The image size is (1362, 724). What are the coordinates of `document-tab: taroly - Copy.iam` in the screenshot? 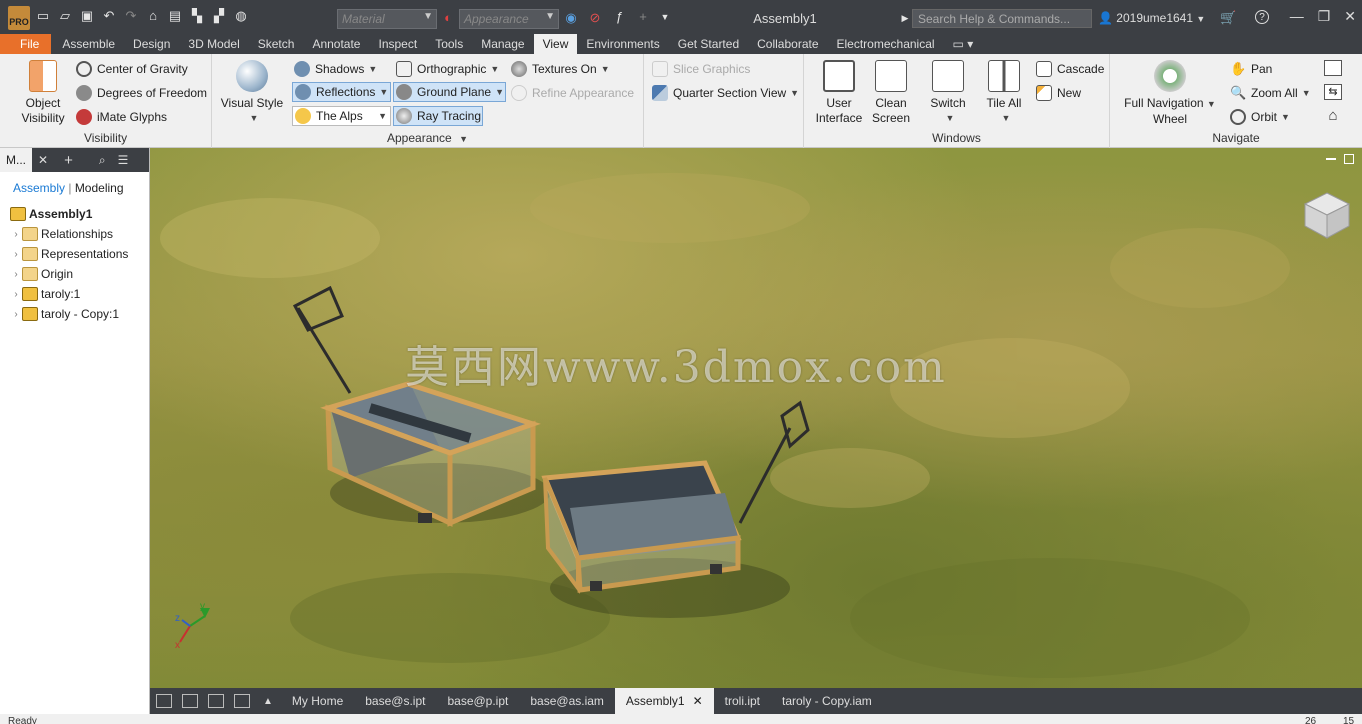 It's located at (827, 701).